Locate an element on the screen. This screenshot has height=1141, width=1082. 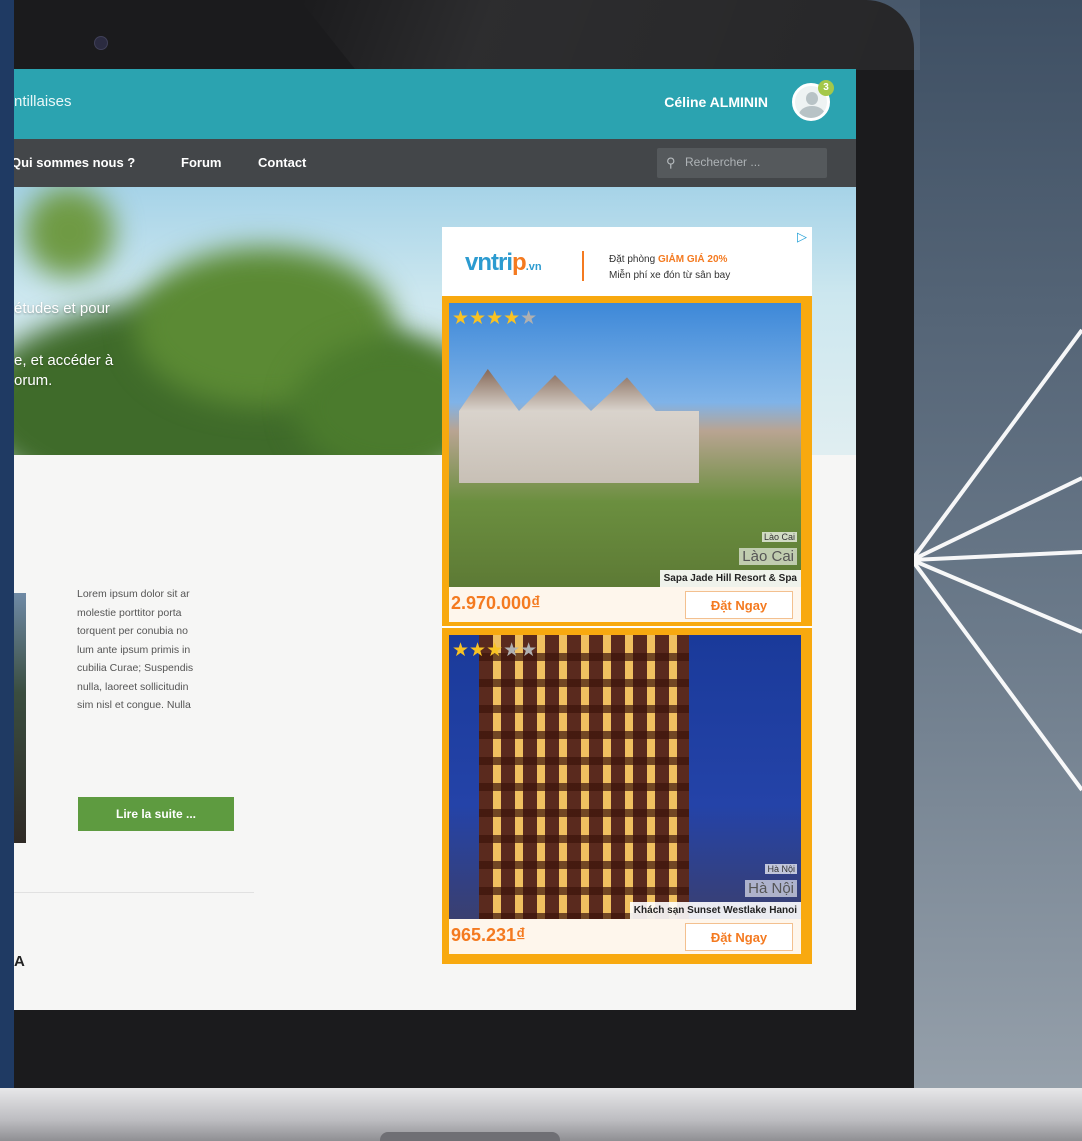
nav-item-contact: Contact is located at coordinates (282, 162).